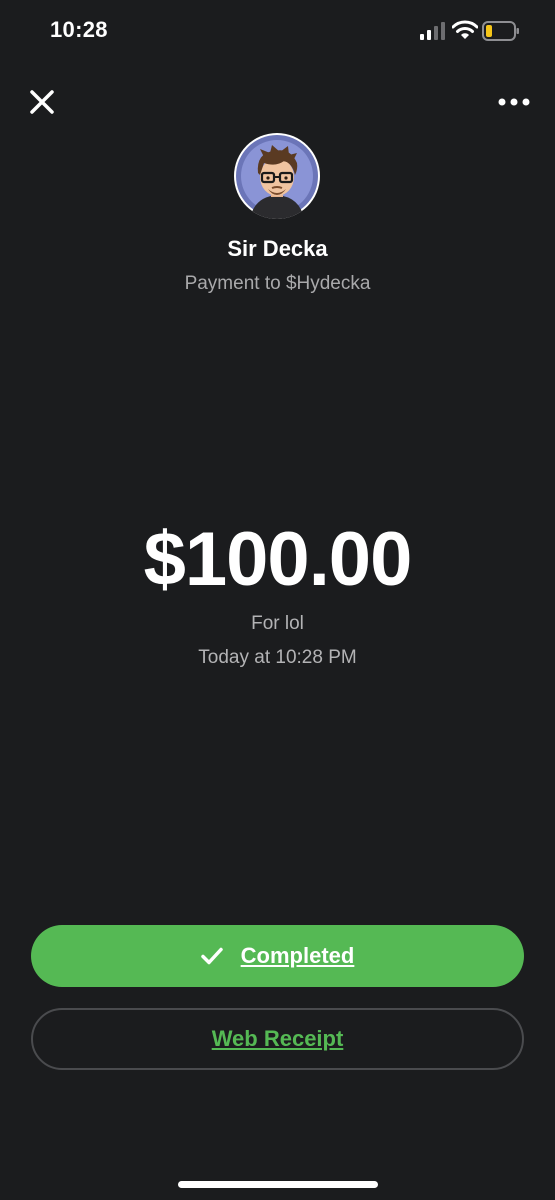 Image resolution: width=555 pixels, height=1200 pixels. Describe the element at coordinates (465, 29) in the screenshot. I see `wifi-icon` at that location.